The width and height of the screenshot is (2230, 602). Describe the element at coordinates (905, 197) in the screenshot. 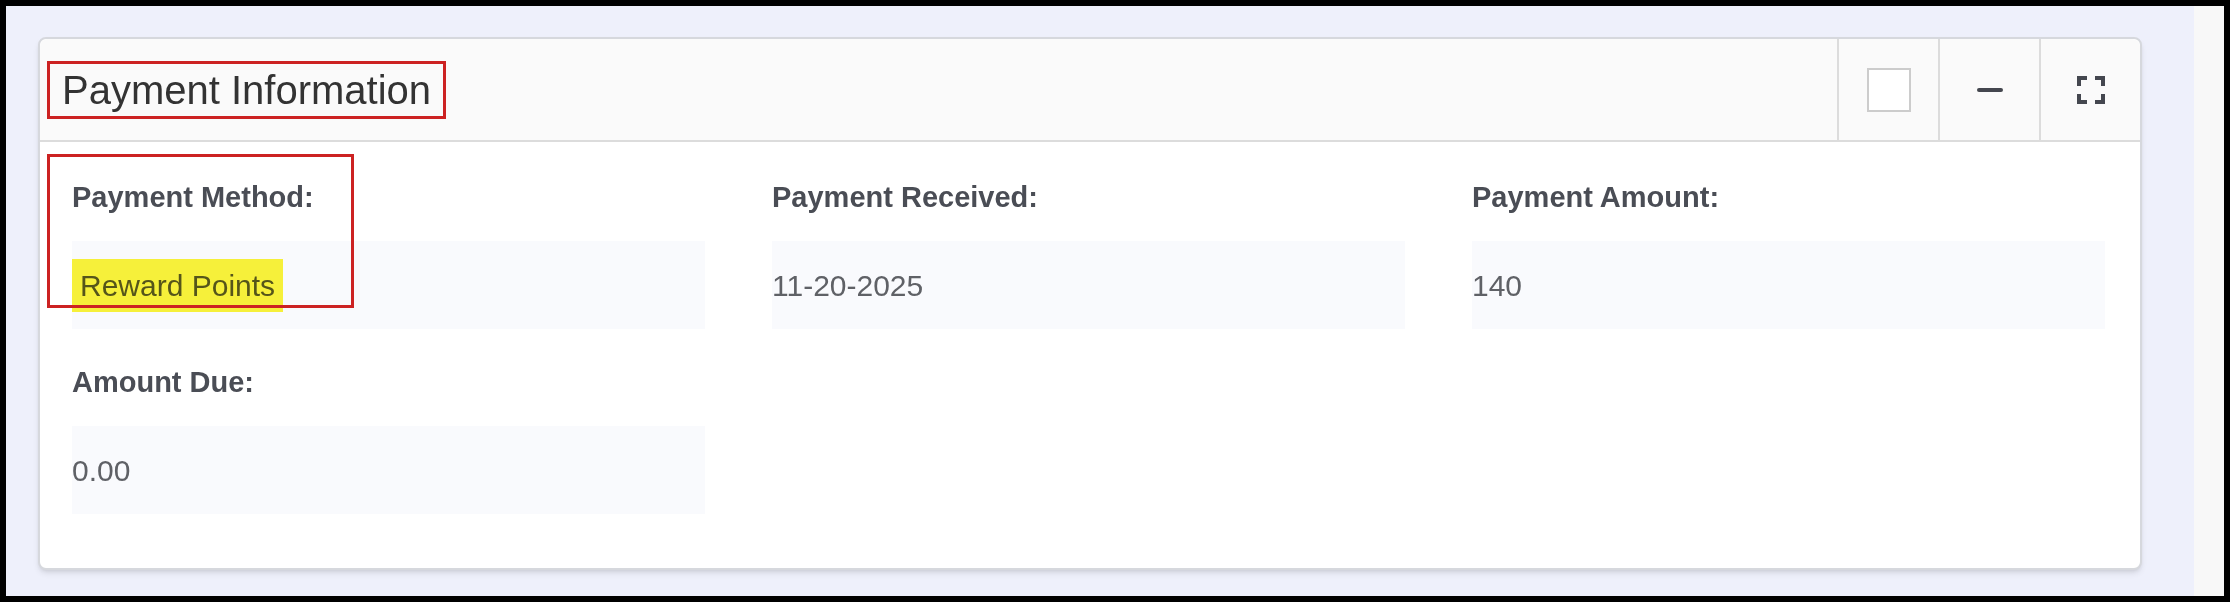

I see `field-label: Payment Received:` at that location.